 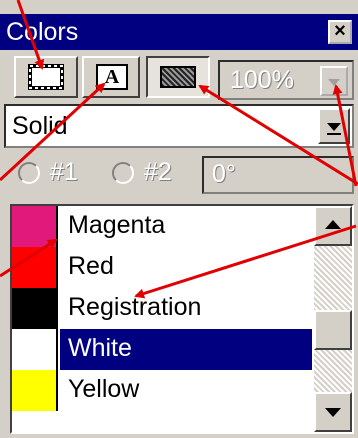 I want to click on color2-radio, so click(x=123, y=173).